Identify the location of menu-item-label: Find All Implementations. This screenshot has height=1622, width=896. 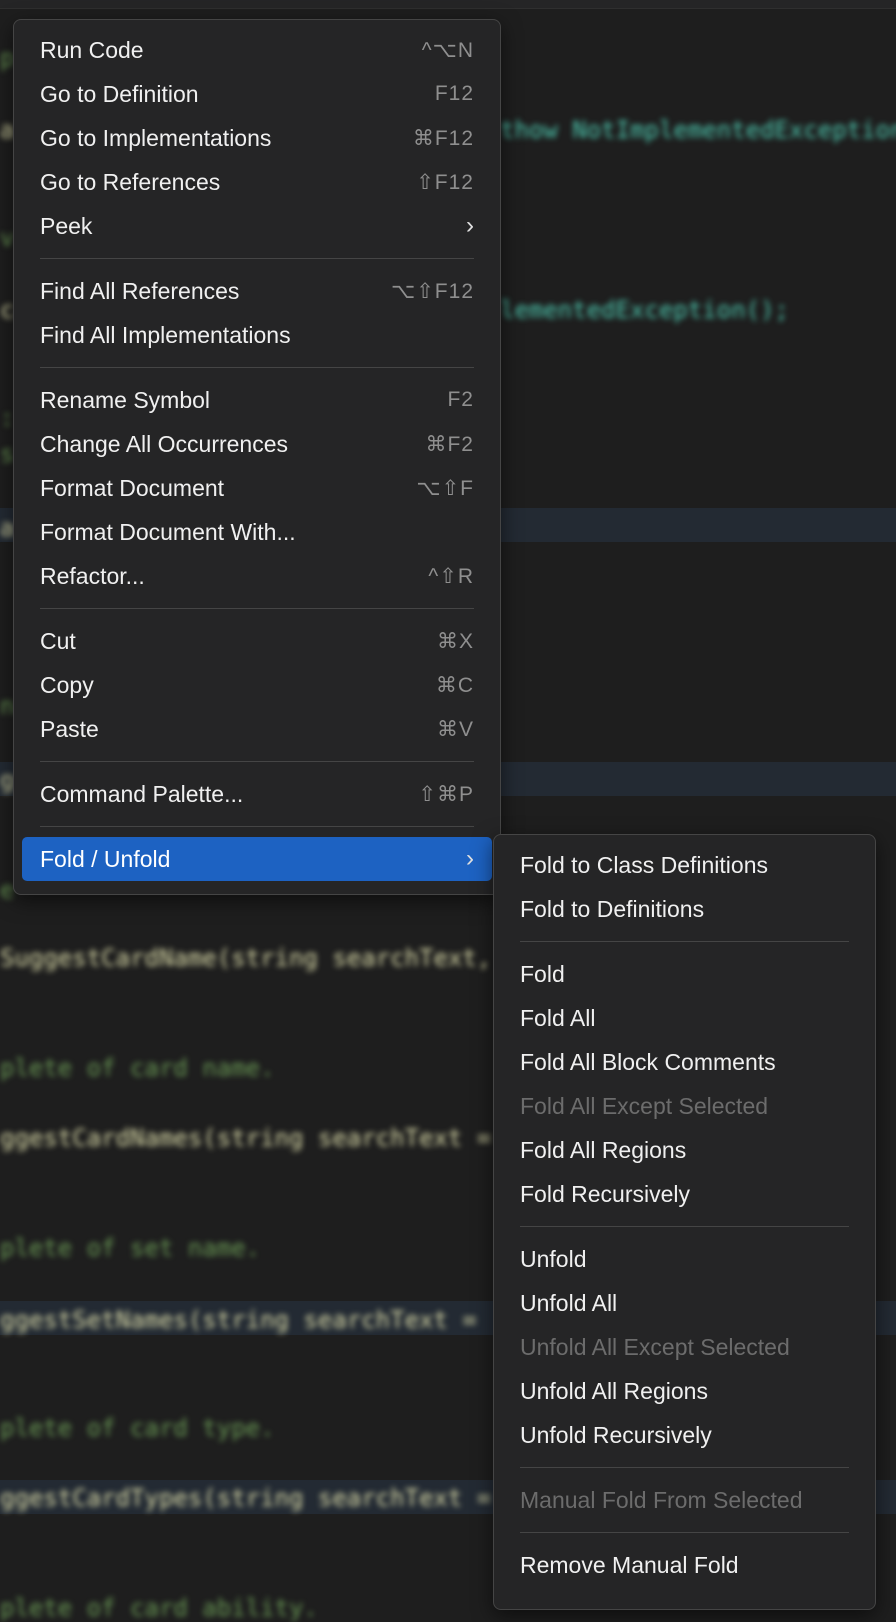
(165, 334).